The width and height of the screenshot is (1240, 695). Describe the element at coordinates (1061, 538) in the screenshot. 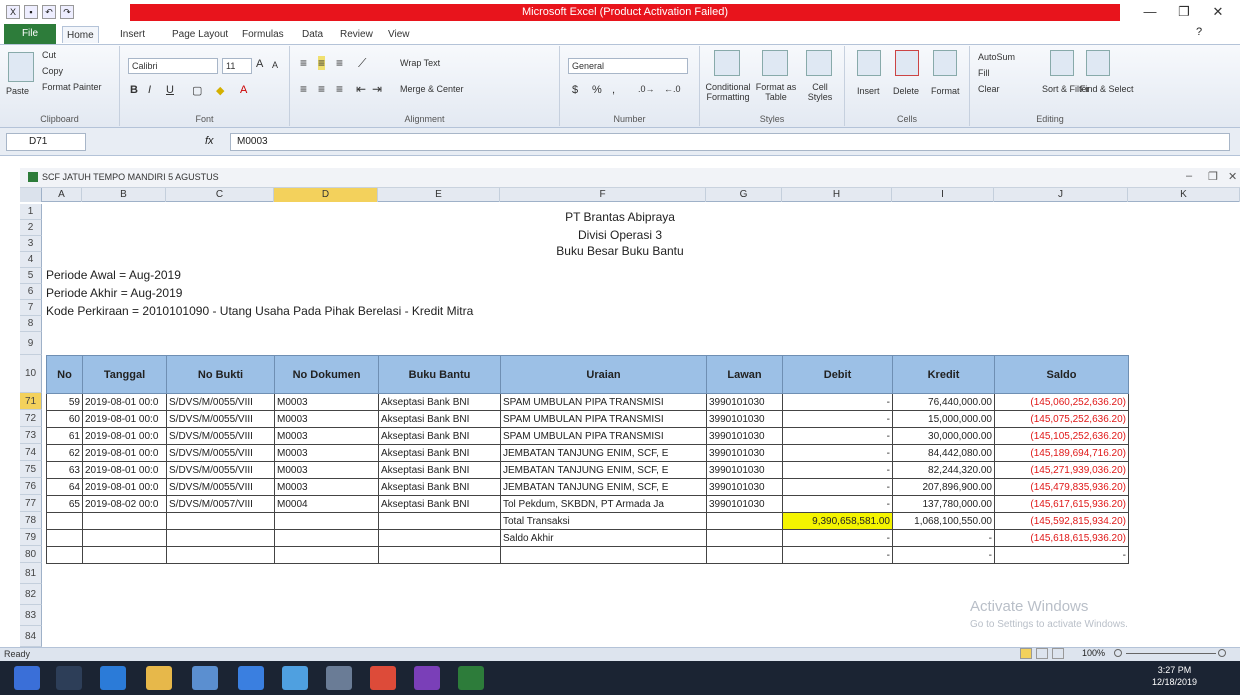

I see `cell-saldo: (145,618,615,936.20)` at that location.